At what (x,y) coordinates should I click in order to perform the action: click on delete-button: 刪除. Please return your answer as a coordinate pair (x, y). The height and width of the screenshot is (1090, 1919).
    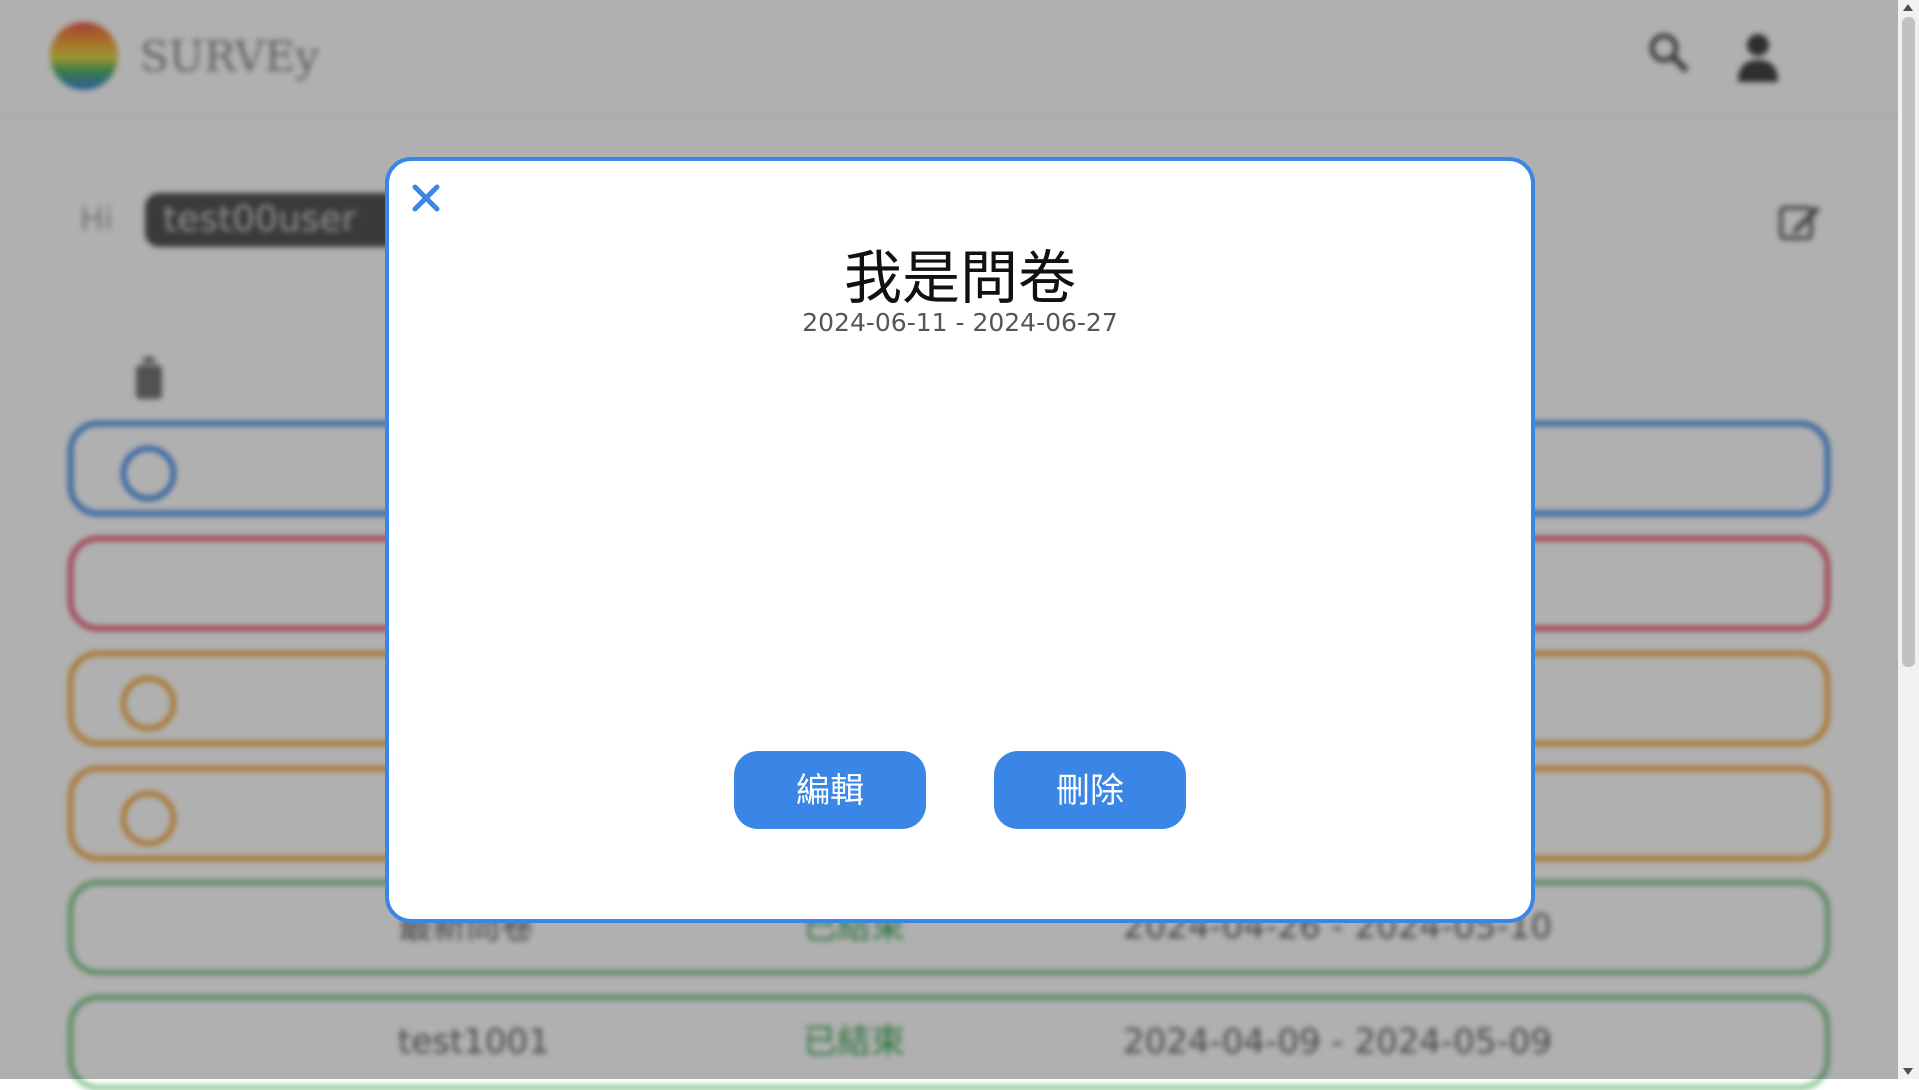
    Looking at the image, I should click on (1090, 790).